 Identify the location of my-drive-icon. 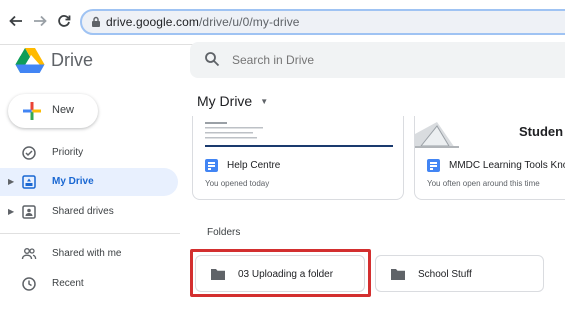
(29, 182).